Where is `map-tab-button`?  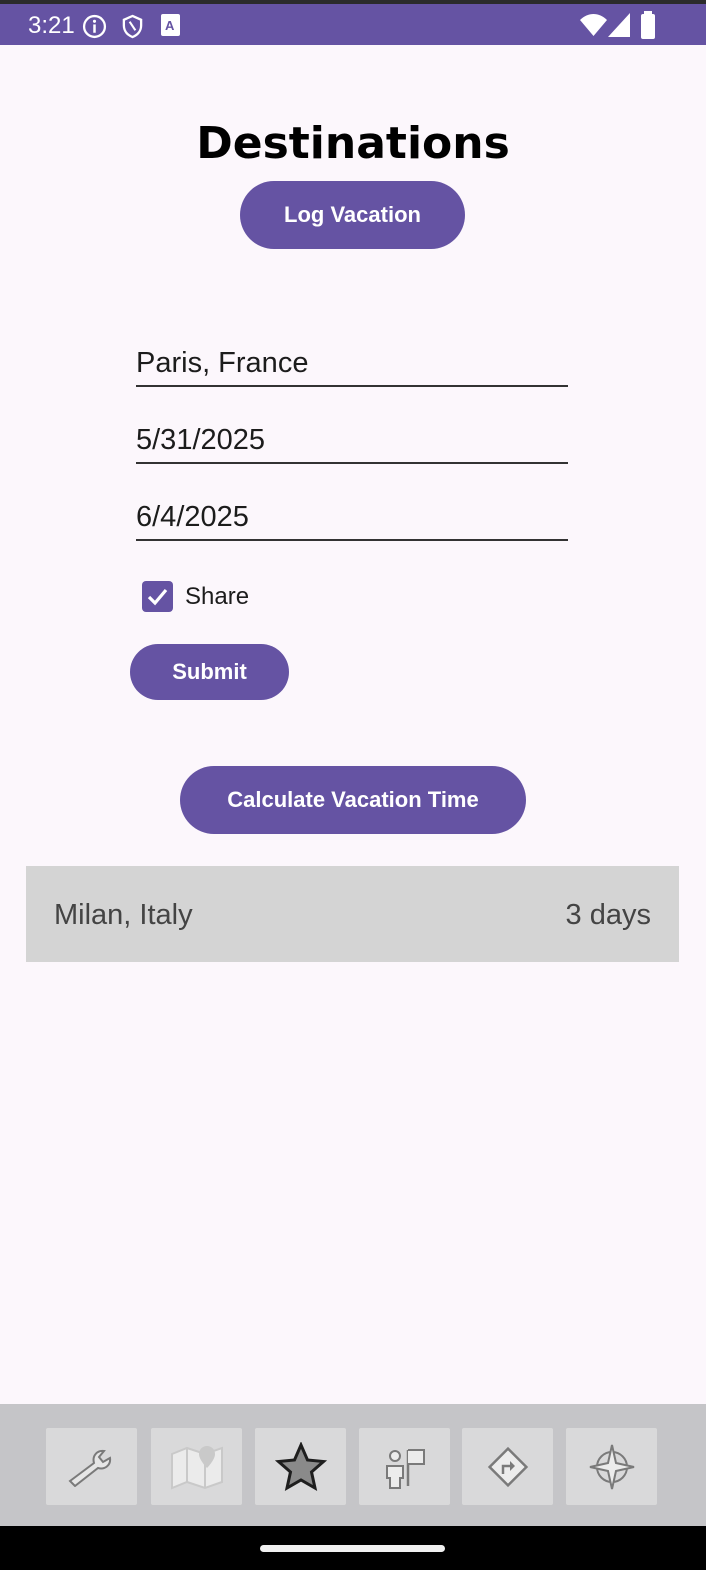 map-tab-button is located at coordinates (196, 1466).